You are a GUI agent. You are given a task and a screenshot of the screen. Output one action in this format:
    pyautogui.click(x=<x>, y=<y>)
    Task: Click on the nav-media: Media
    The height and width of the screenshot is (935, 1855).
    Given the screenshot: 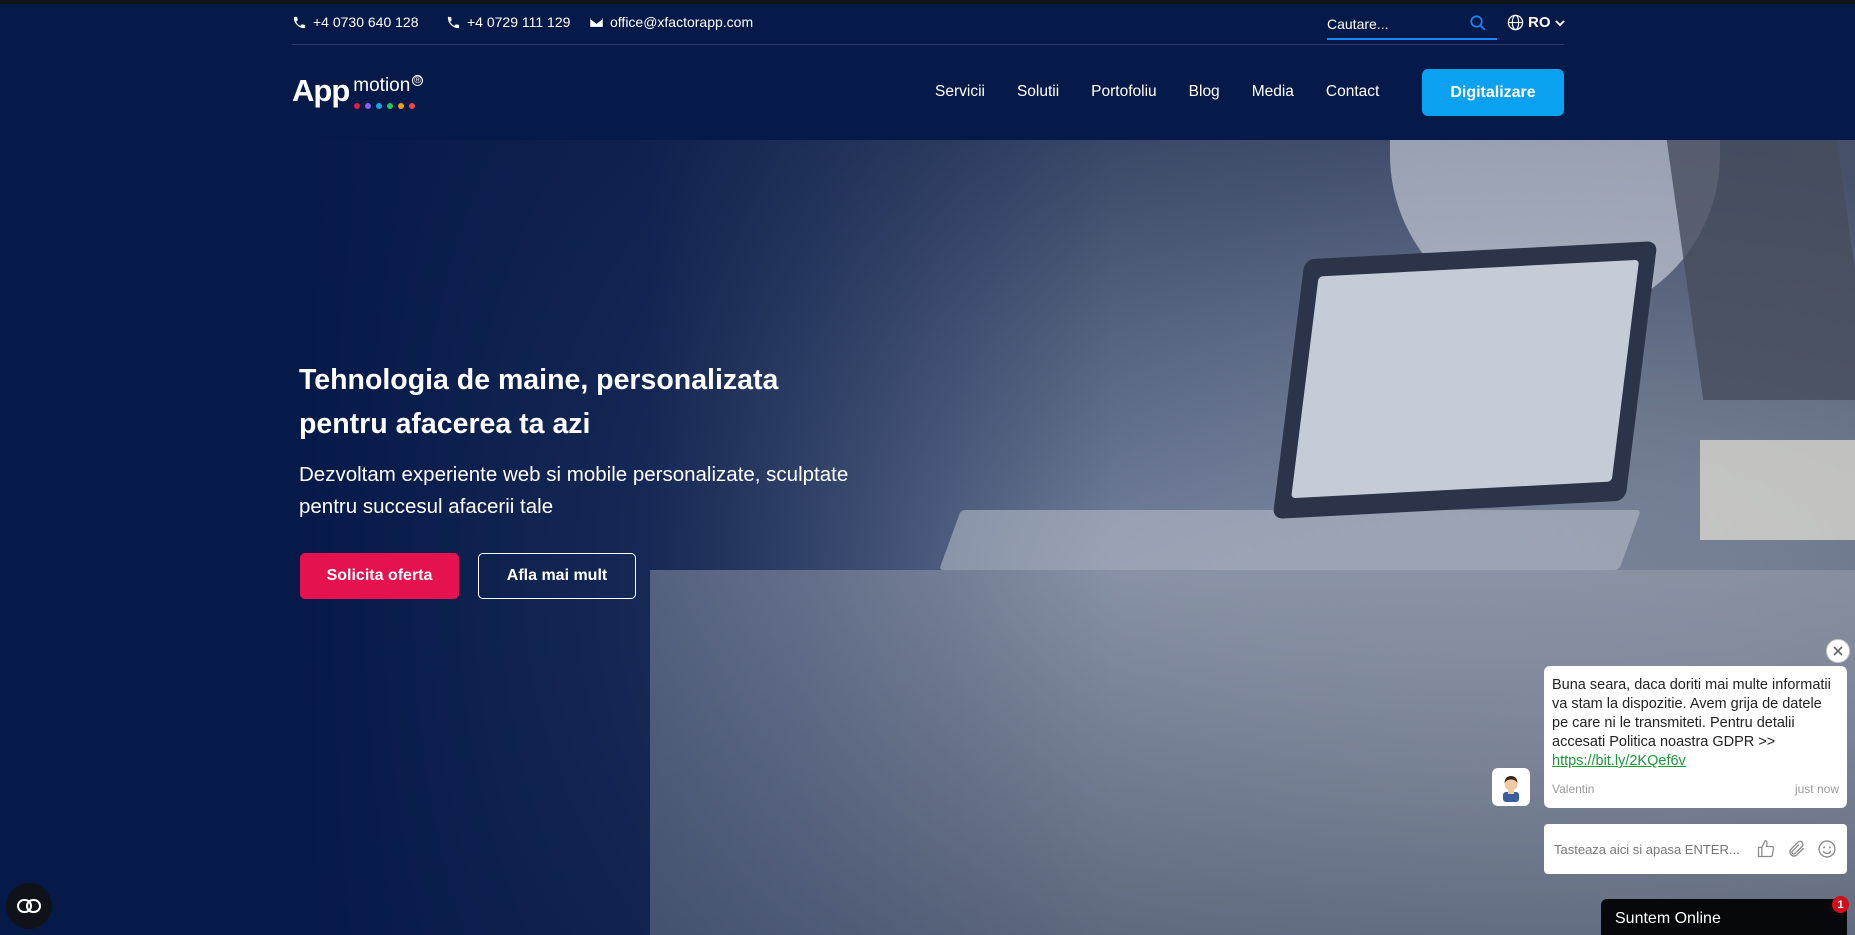 What is the action you would take?
    pyautogui.click(x=1273, y=92)
    